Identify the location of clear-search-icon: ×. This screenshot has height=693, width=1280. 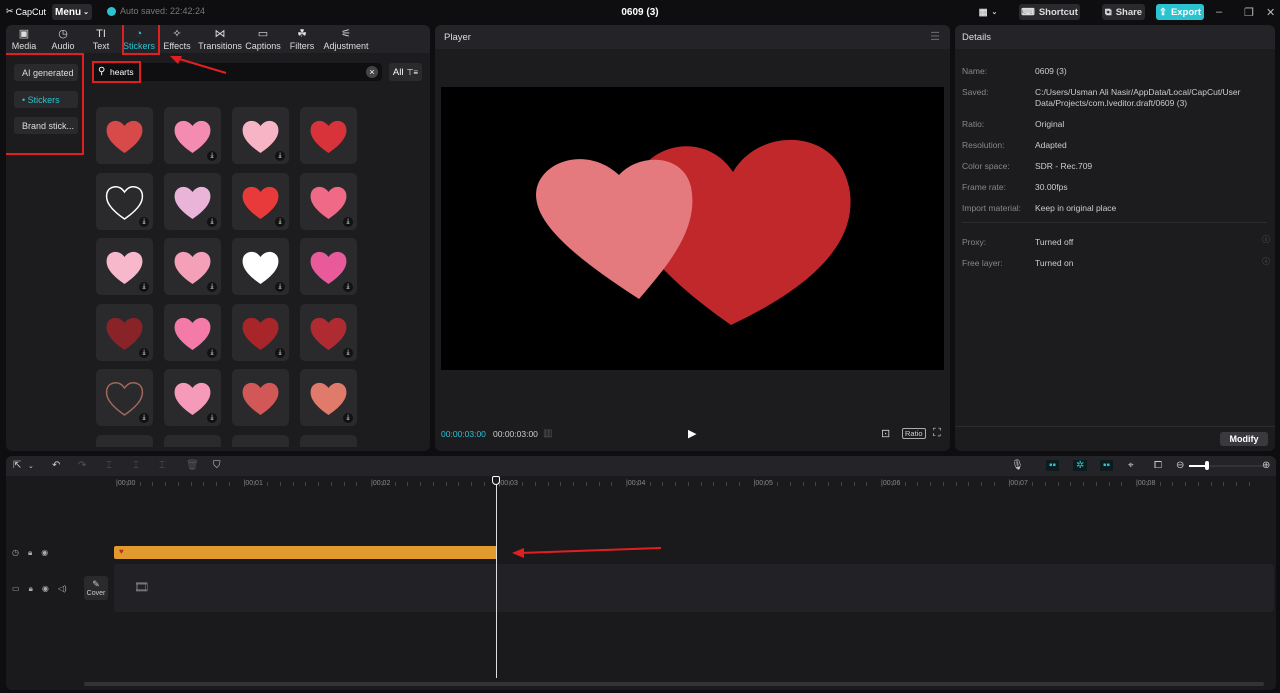
(372, 72).